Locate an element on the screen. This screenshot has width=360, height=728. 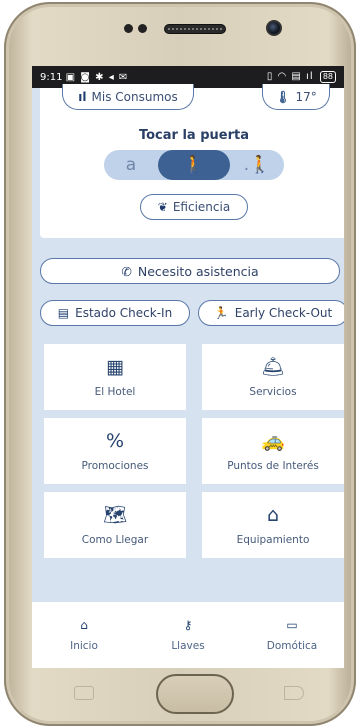
eficiencia-button: ❦ Eficiencia is located at coordinates (194, 207).